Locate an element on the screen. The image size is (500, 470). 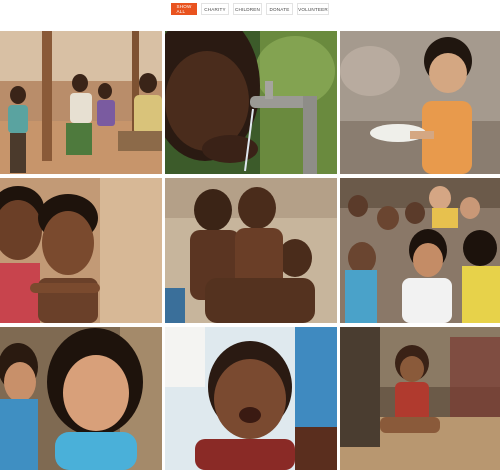
filter-show-all-button: SHOW ALL is located at coordinates (184, 9).